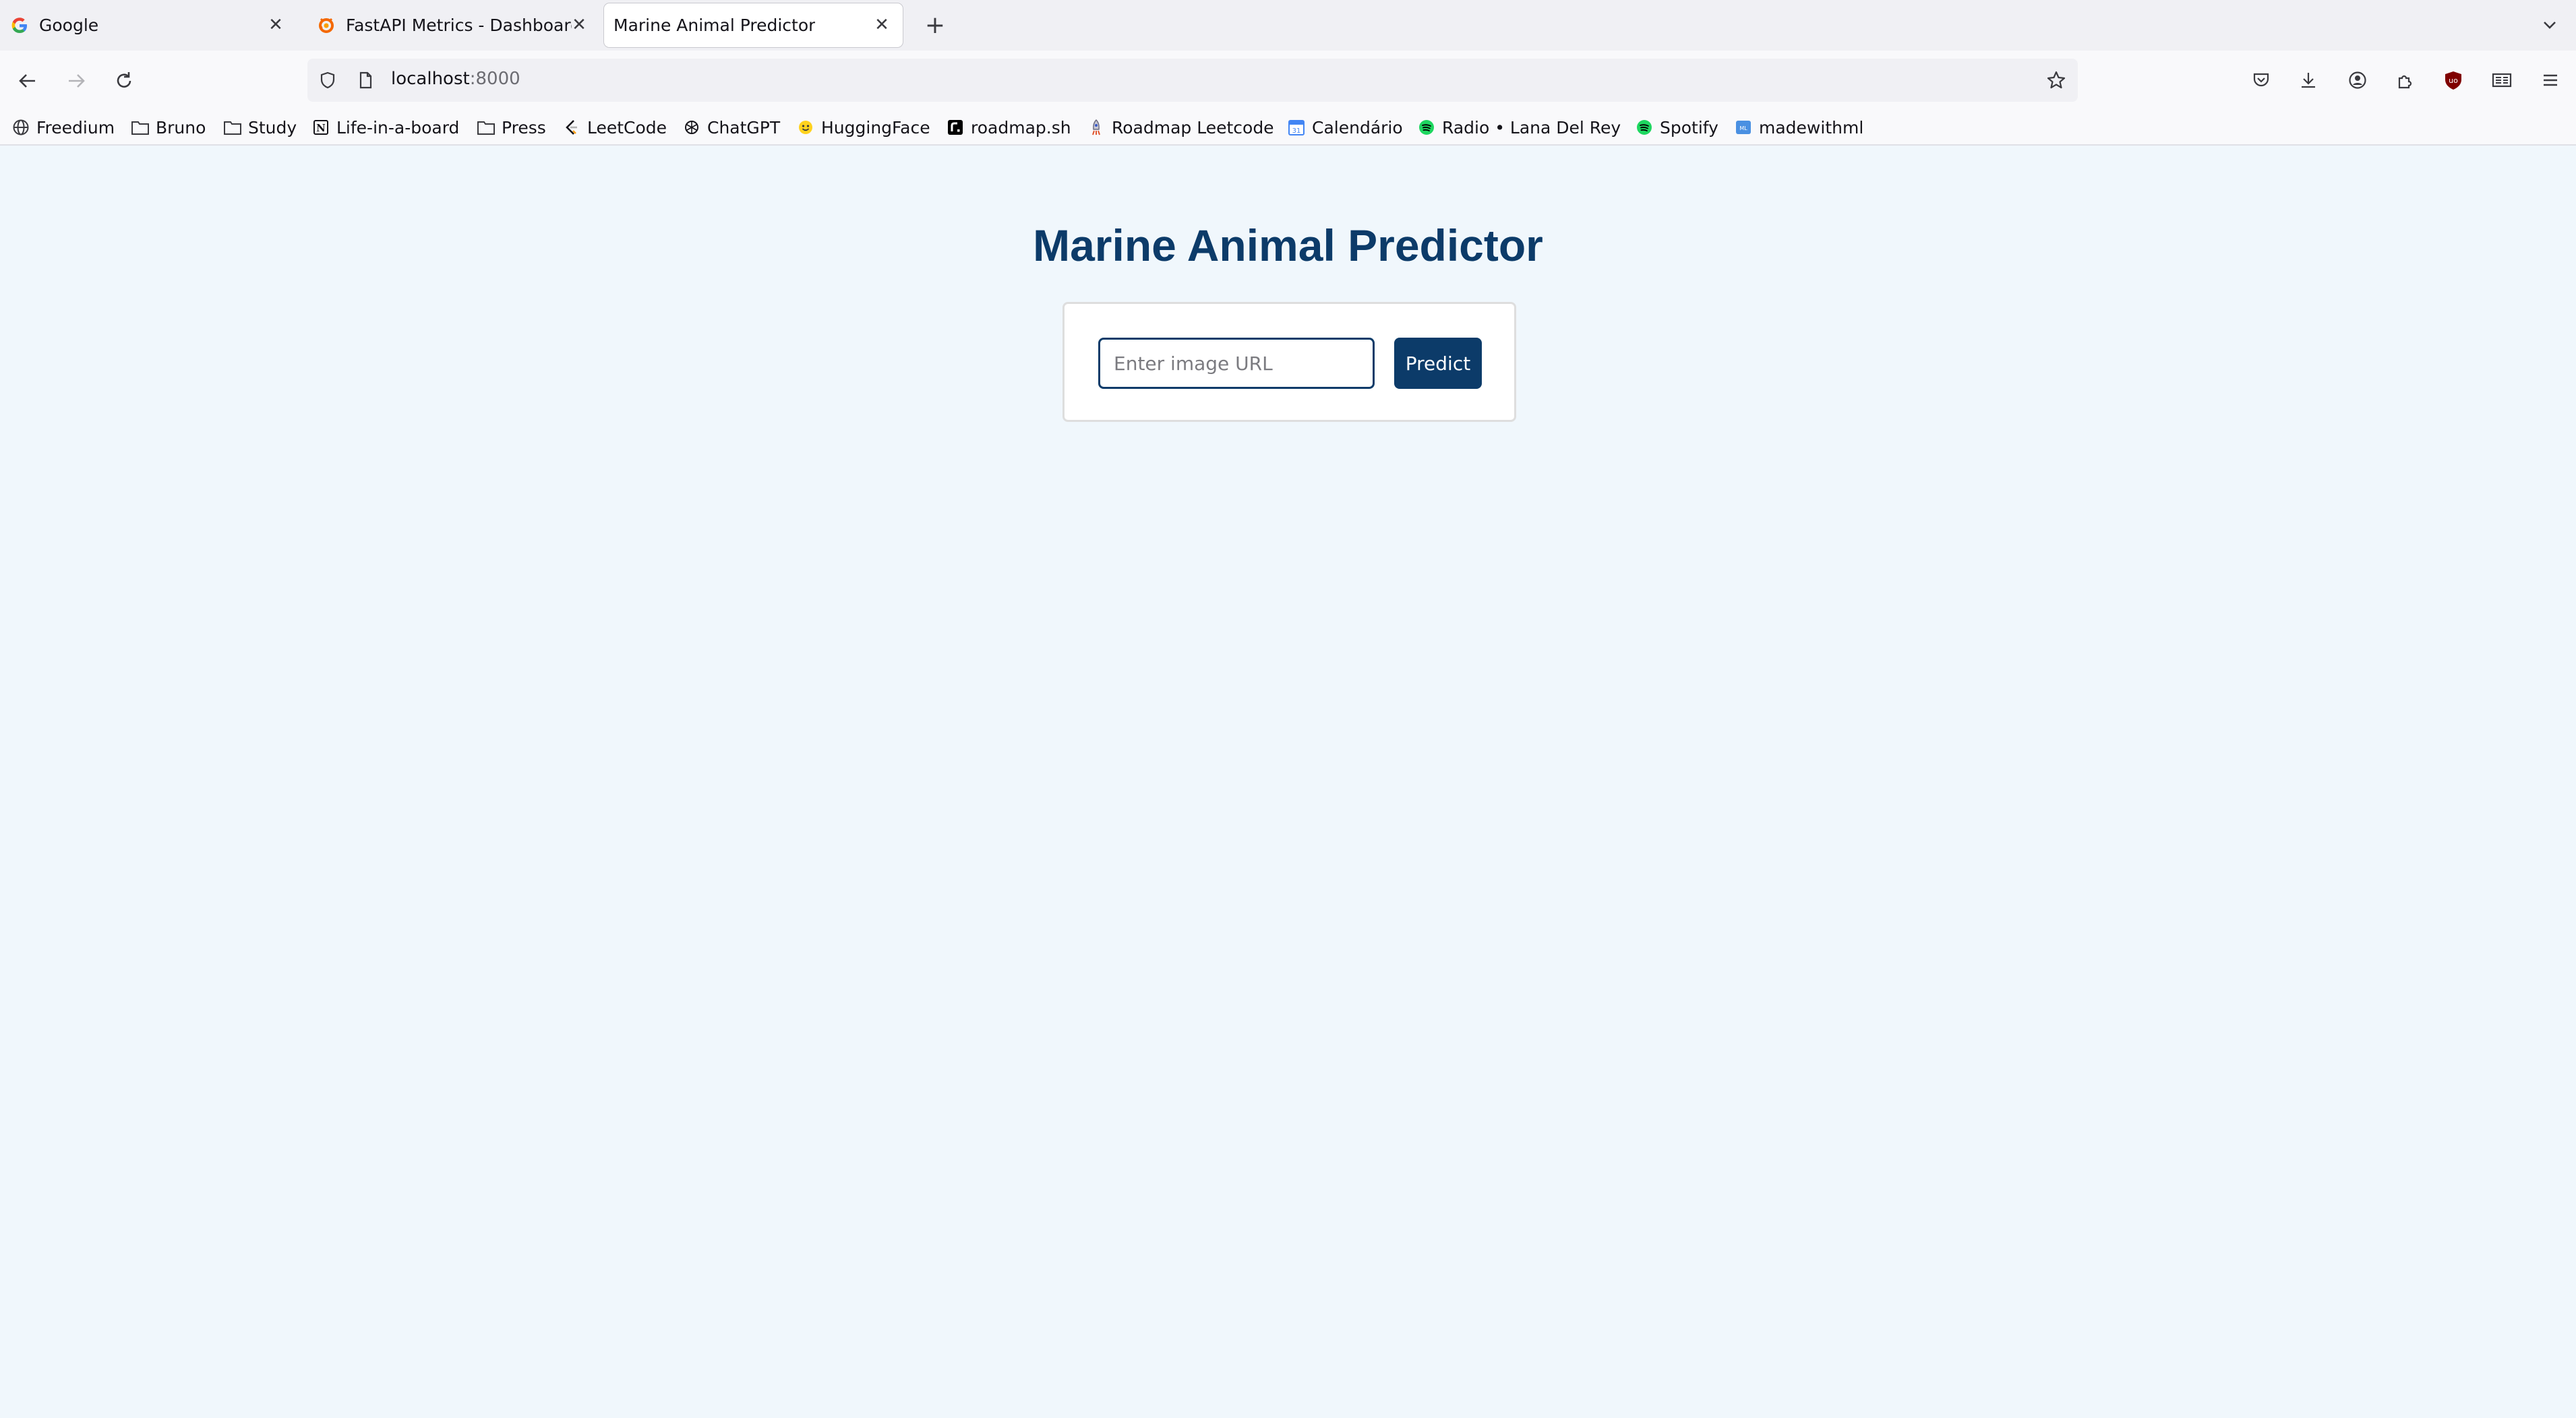 The width and height of the screenshot is (2576, 1418). Describe the element at coordinates (2308, 80) in the screenshot. I see `download-icon` at that location.